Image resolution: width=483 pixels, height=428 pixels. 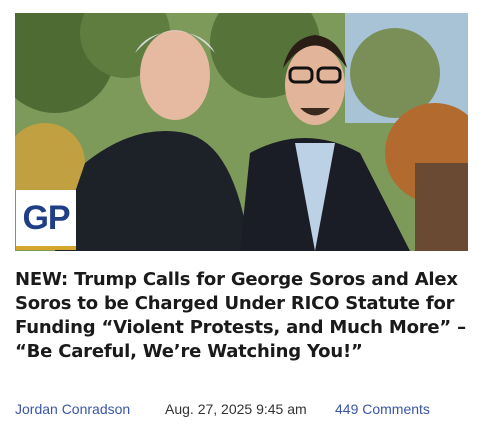 What do you see at coordinates (72, 409) in the screenshot?
I see `author-link: Jordan Conradson` at bounding box center [72, 409].